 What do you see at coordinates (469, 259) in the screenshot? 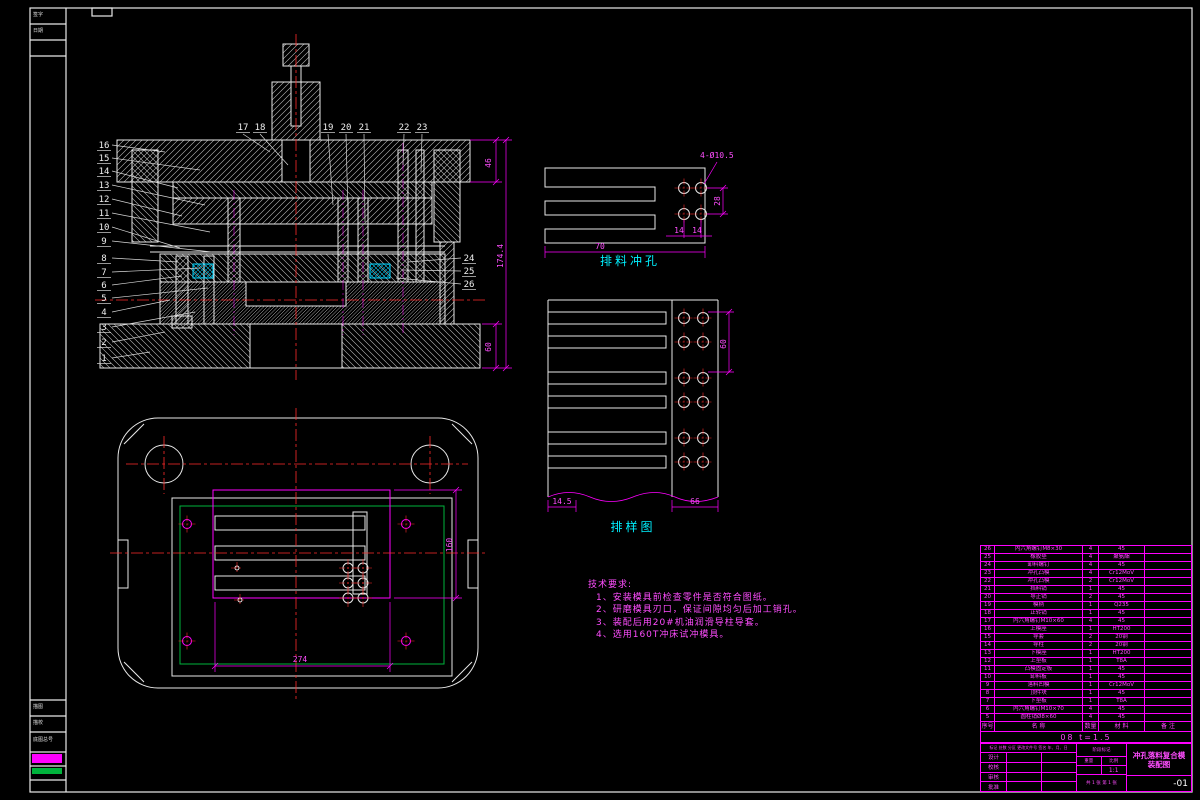
I see `part-number: 24` at bounding box center [469, 259].